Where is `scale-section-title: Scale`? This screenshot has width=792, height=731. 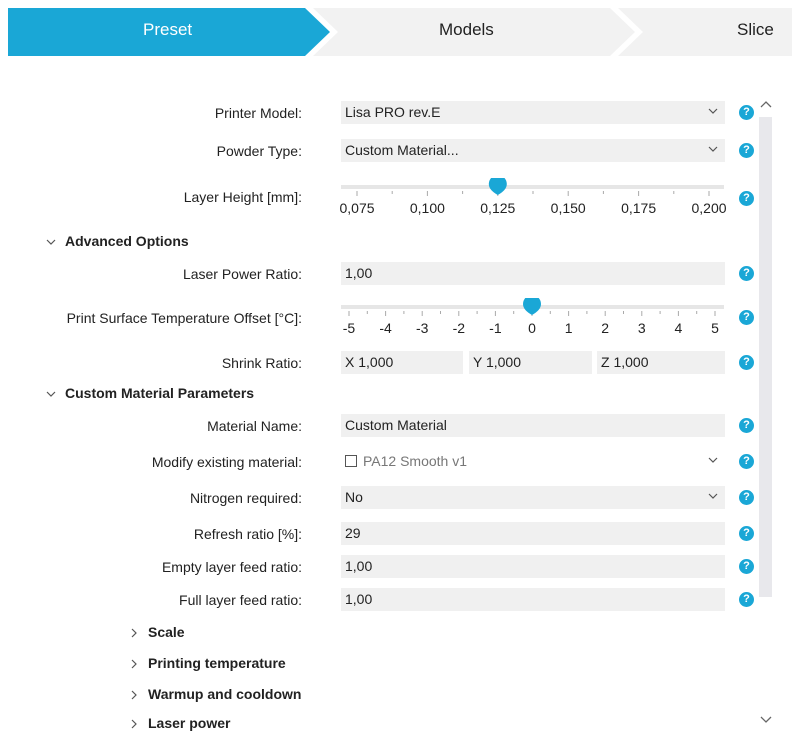
scale-section-title: Scale is located at coordinates (166, 632).